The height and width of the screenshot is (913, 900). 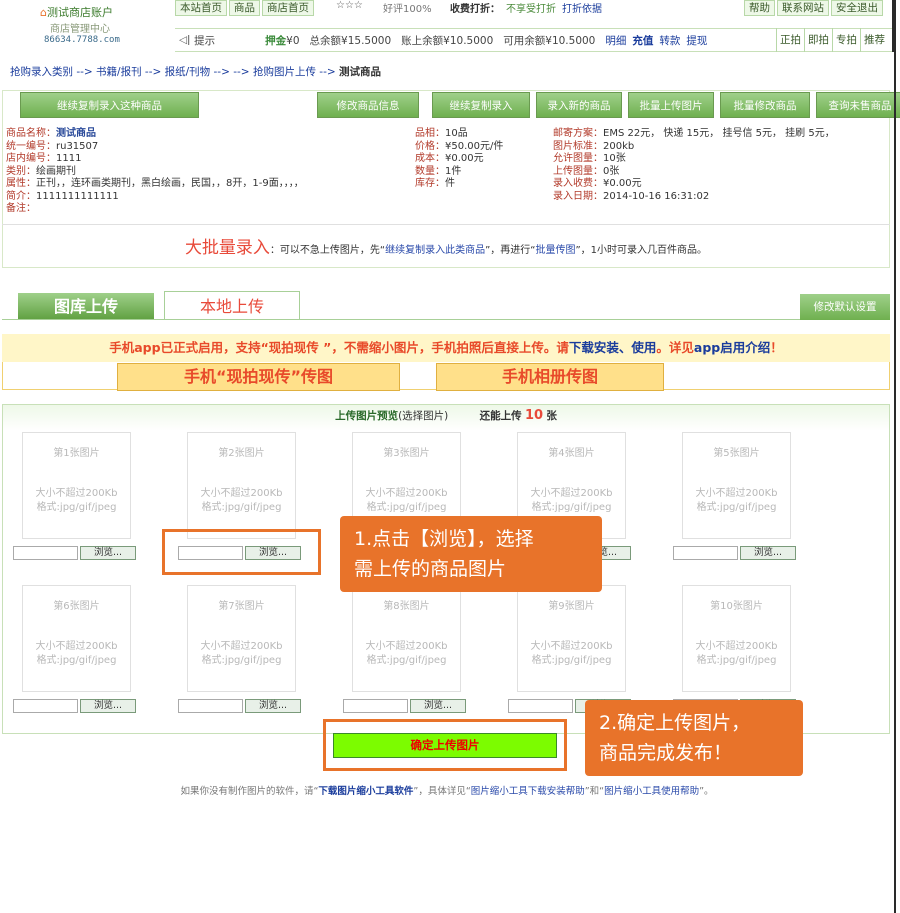 What do you see at coordinates (430, 133) in the screenshot?
I see `info-key: 品相：` at bounding box center [430, 133].